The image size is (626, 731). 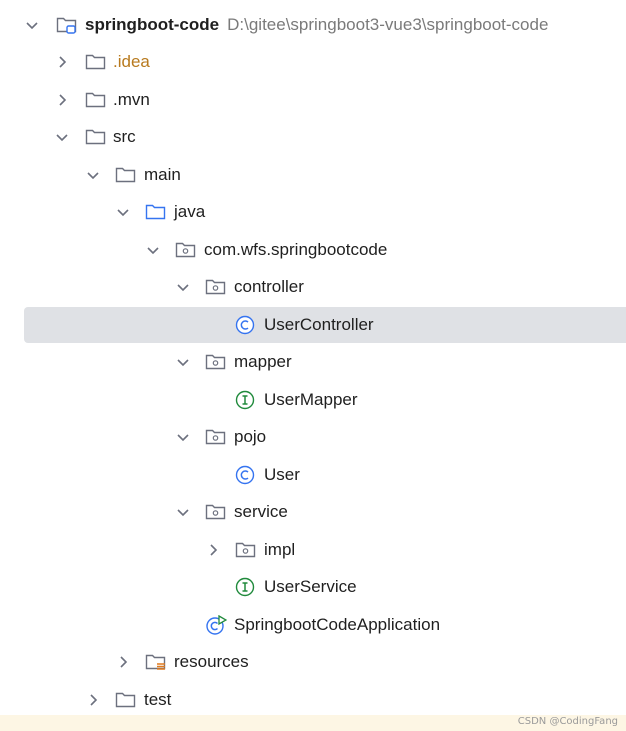 What do you see at coordinates (250, 436) in the screenshot?
I see `package-label: pojo` at bounding box center [250, 436].